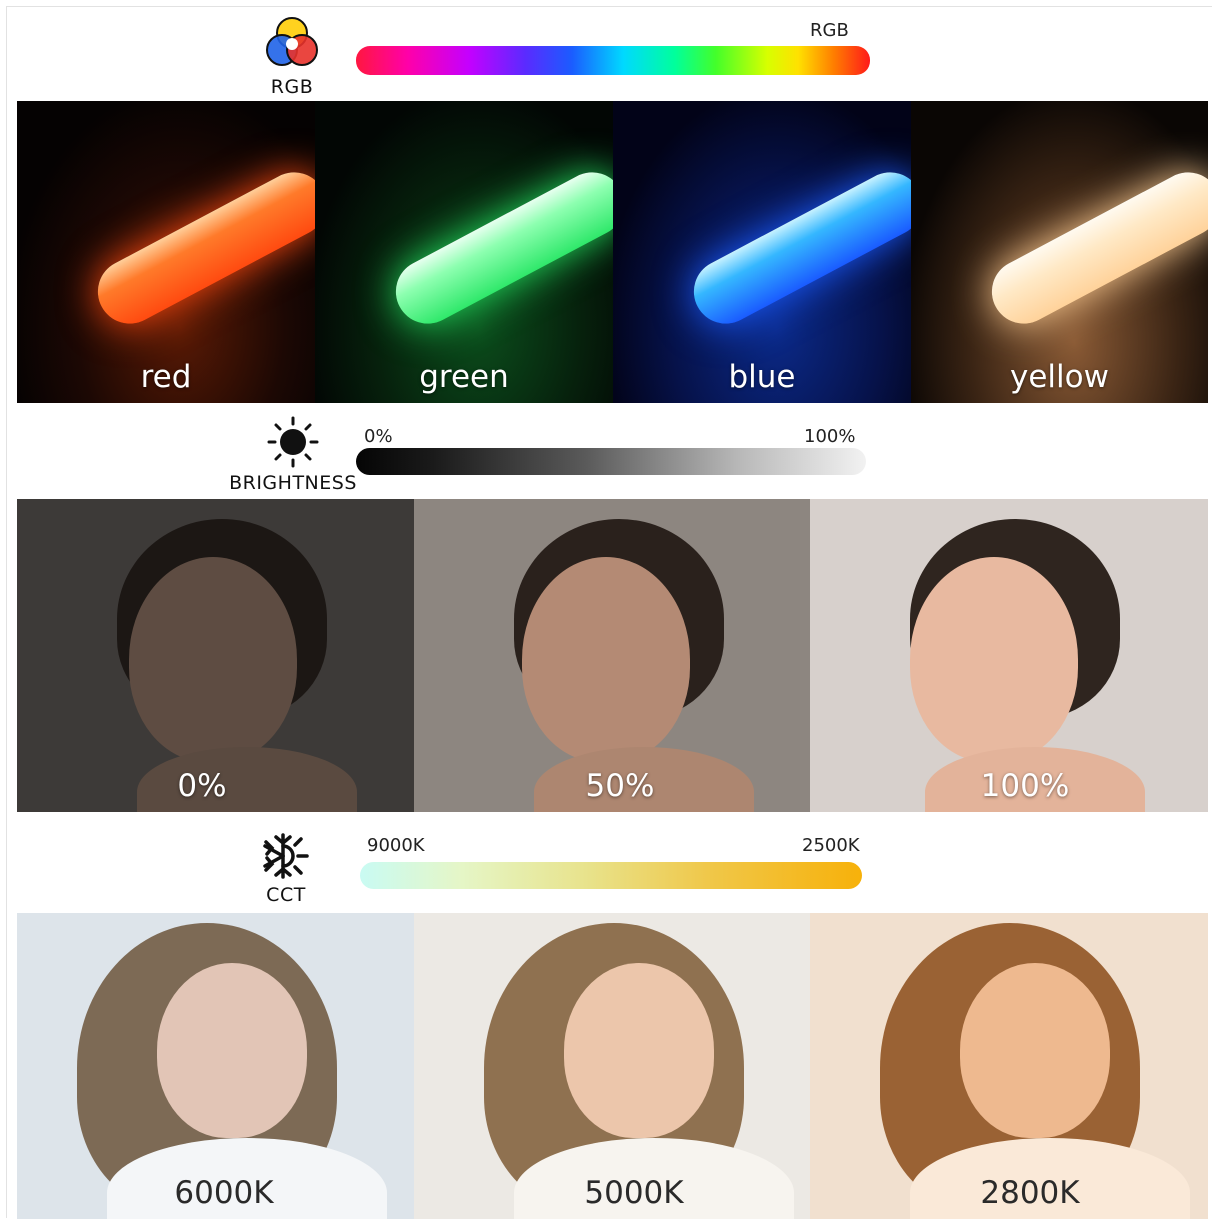 This screenshot has height=1219, width=1213. I want to click on brightness-panel-100: 100%, so click(1009, 655).